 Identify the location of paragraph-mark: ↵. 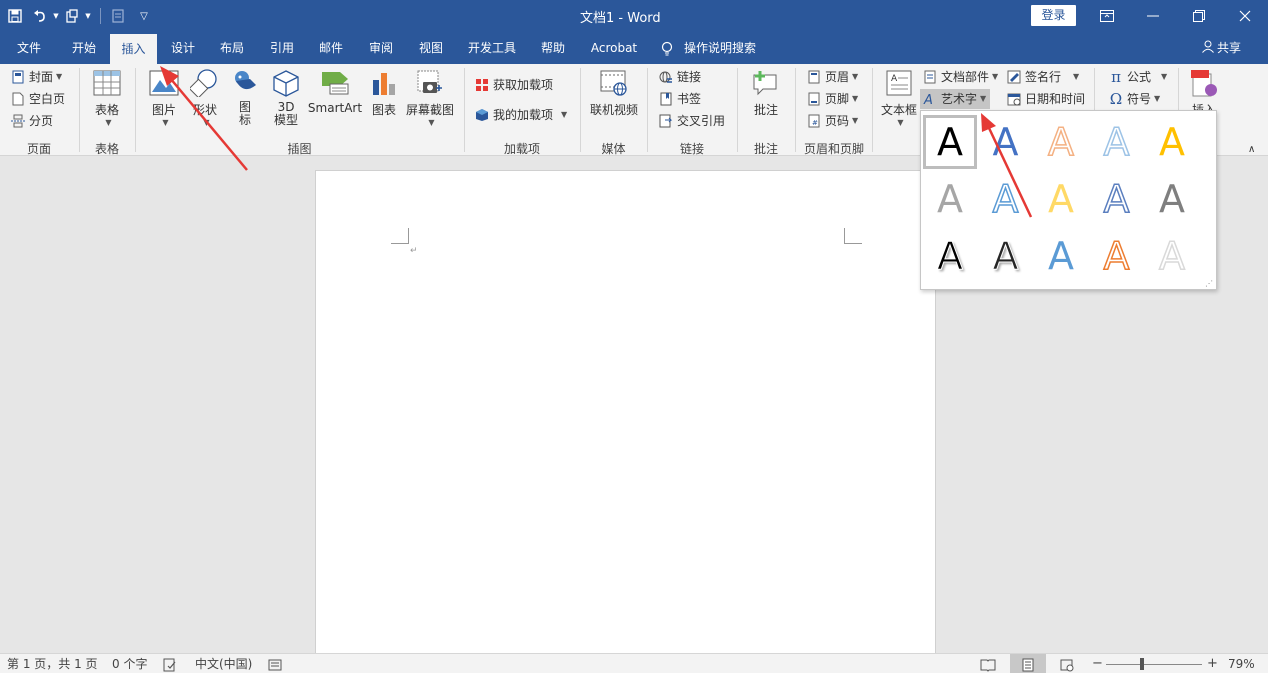
(414, 251).